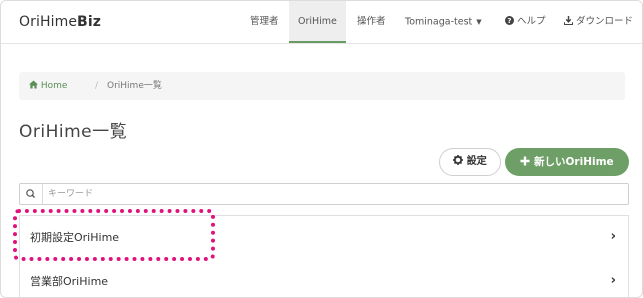 Image resolution: width=643 pixels, height=298 pixels. What do you see at coordinates (568, 22) in the screenshot?
I see `download-icon` at bounding box center [568, 22].